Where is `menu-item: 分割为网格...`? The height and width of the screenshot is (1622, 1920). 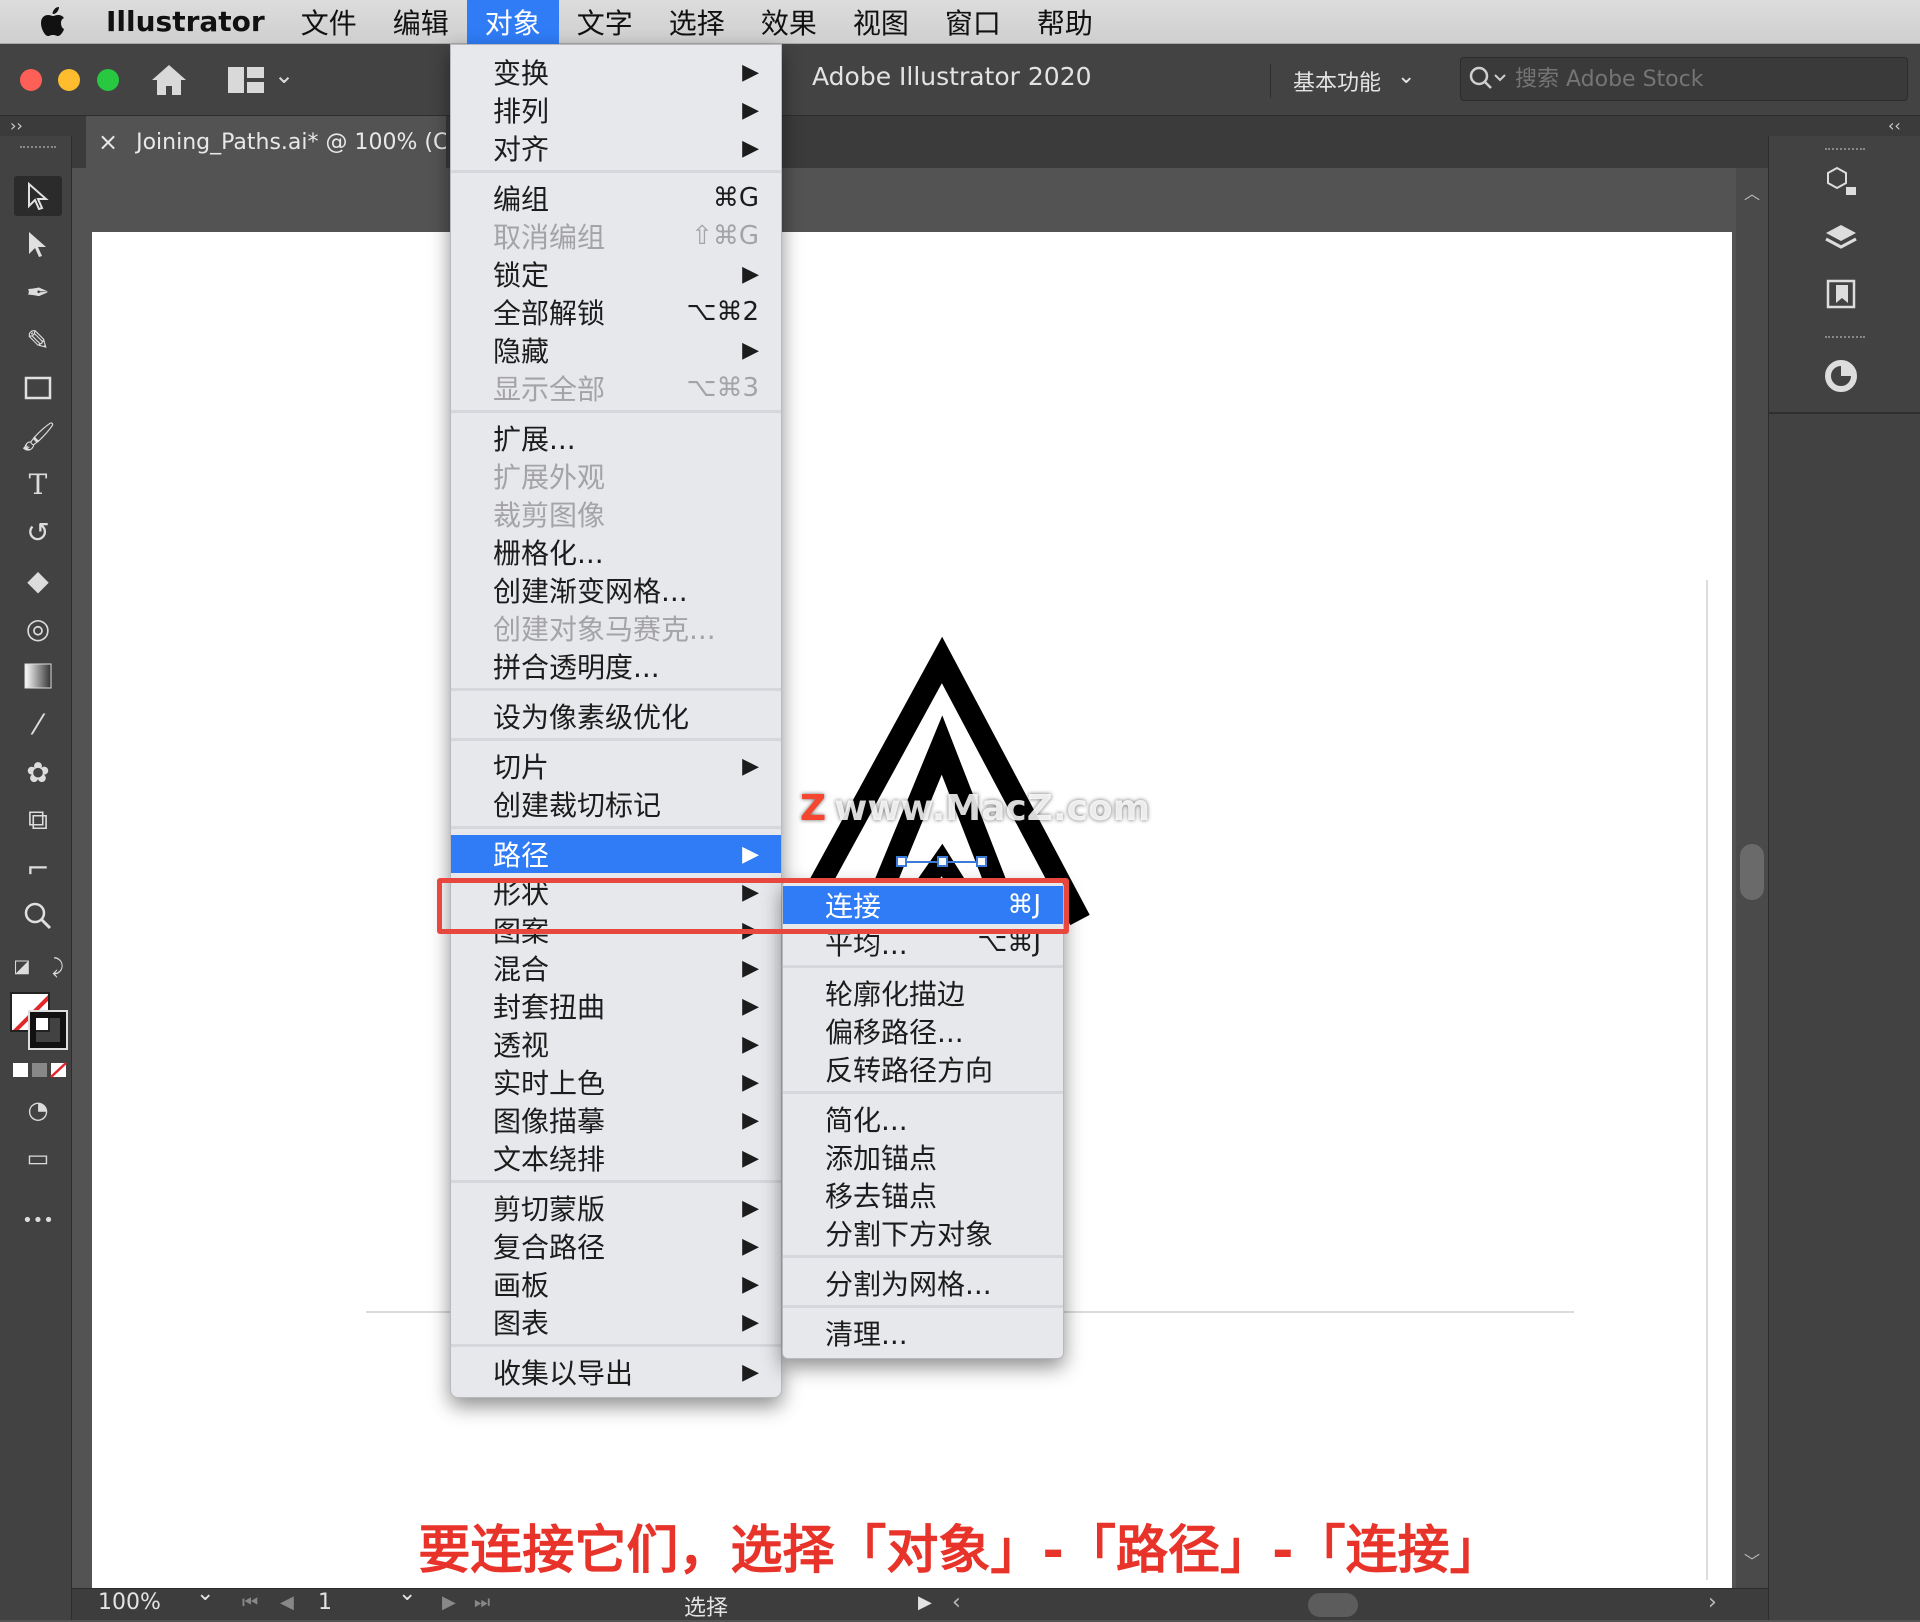 menu-item: 分割为网格... is located at coordinates (923, 1283).